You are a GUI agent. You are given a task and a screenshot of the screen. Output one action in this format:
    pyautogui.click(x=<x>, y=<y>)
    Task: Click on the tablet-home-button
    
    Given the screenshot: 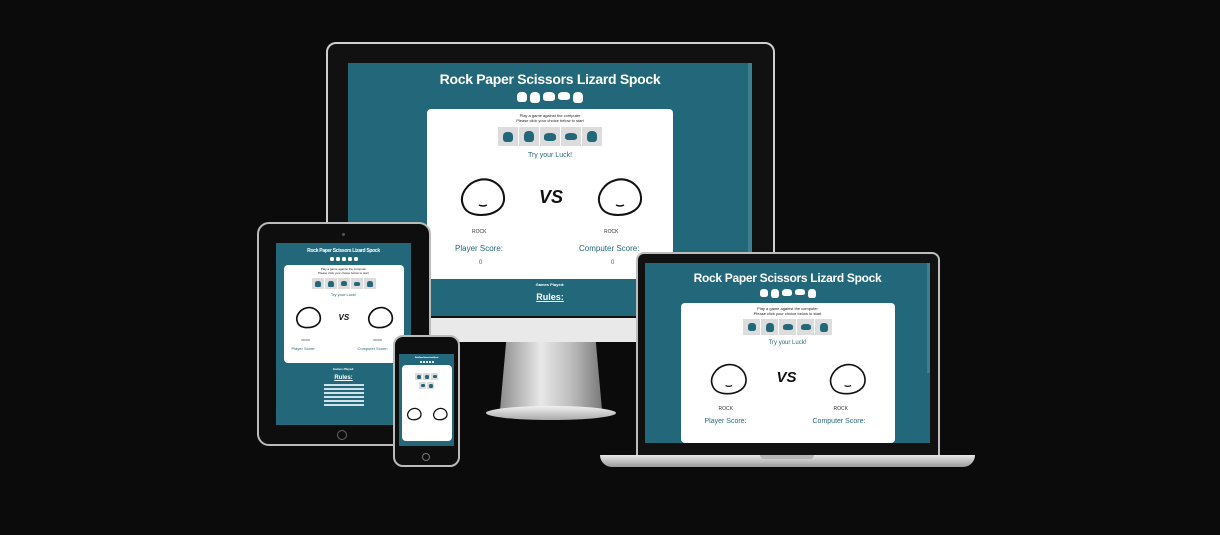 What is the action you would take?
    pyautogui.click(x=342, y=435)
    